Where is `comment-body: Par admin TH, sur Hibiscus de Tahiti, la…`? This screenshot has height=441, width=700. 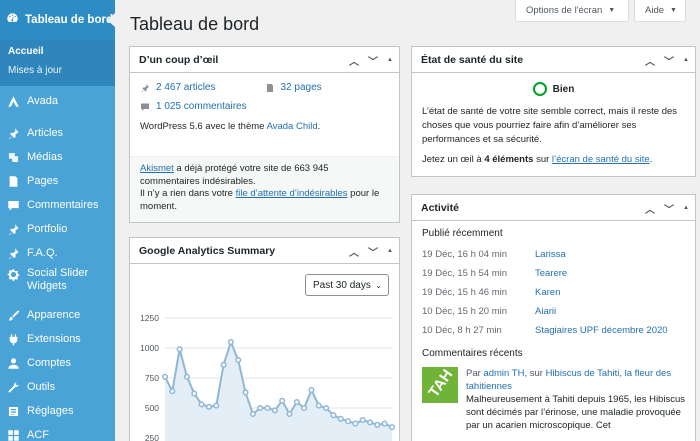 comment-body: Par admin TH, sur Hibiscus de Tahiti, la… is located at coordinates (575, 399).